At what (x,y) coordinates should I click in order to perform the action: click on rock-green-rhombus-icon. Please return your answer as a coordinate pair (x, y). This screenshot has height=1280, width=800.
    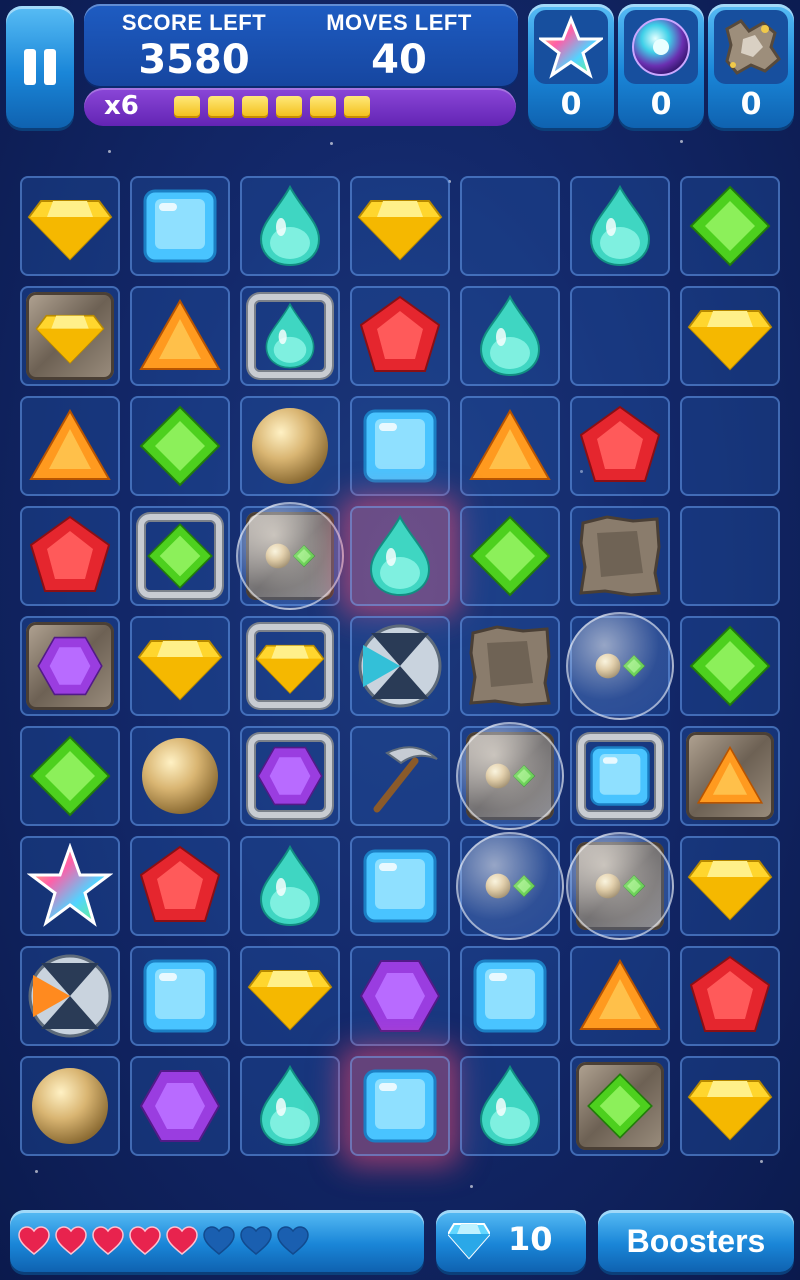
    Looking at the image, I should click on (620, 1106).